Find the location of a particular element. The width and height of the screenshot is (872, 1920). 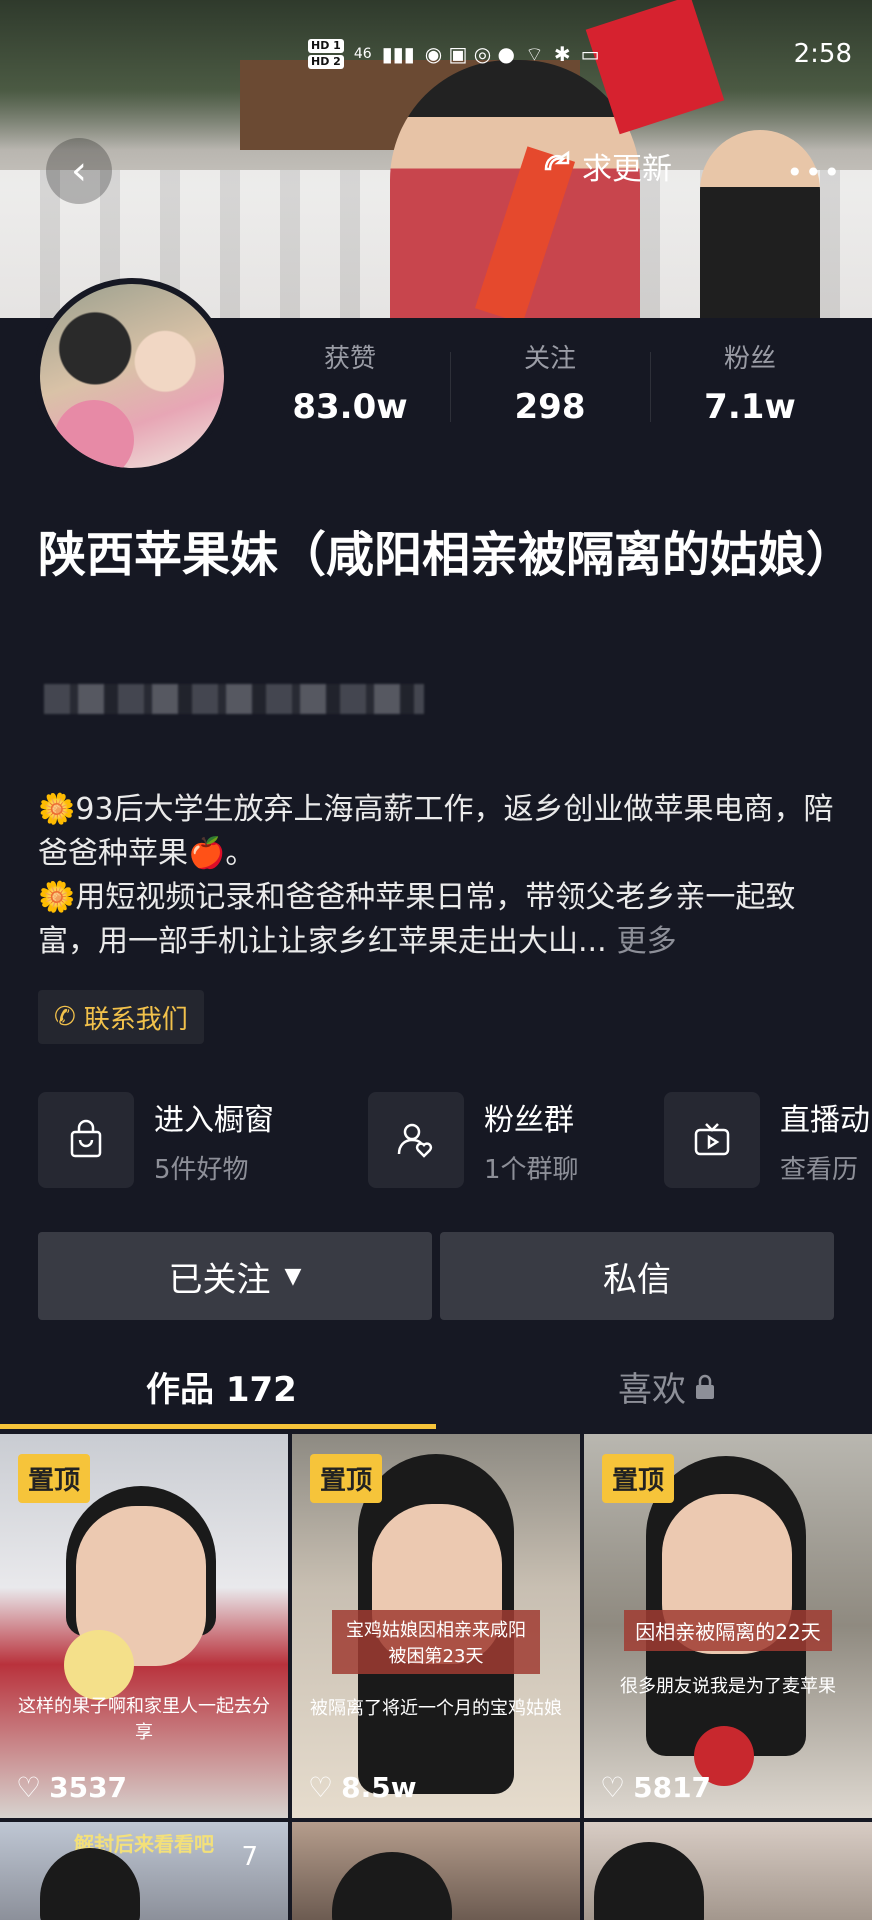

video-tile: 置顶 这样的果子啊和家里人一起去分享 ♡ 3537 is located at coordinates (144, 1626).